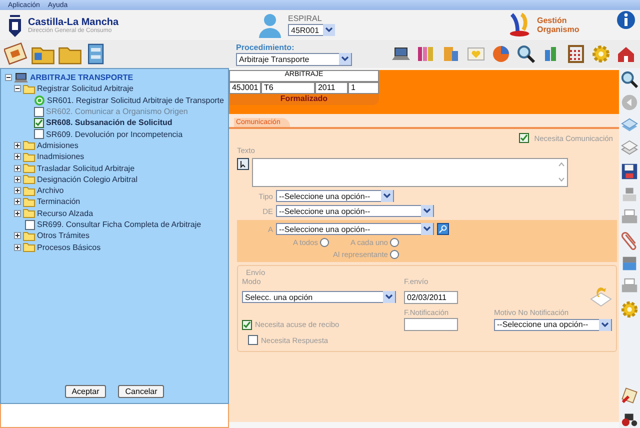 Image resolution: width=640 pixels, height=428 pixels. What do you see at coordinates (270, 25) in the screenshot?
I see `user-icon` at bounding box center [270, 25].